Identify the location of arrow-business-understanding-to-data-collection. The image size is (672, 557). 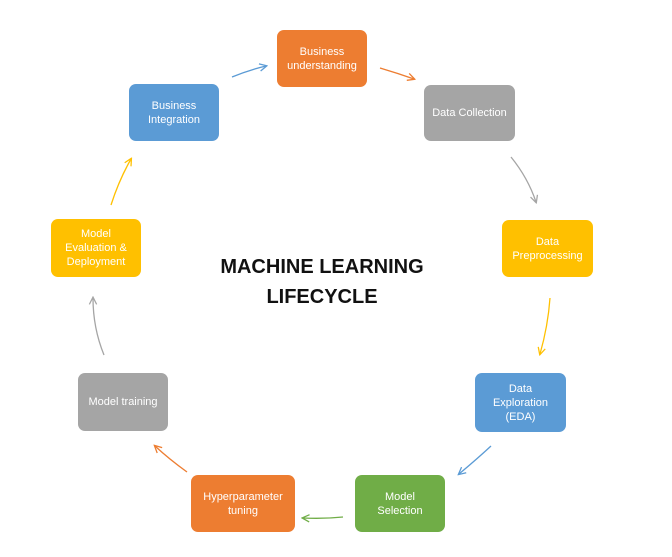
(396, 73).